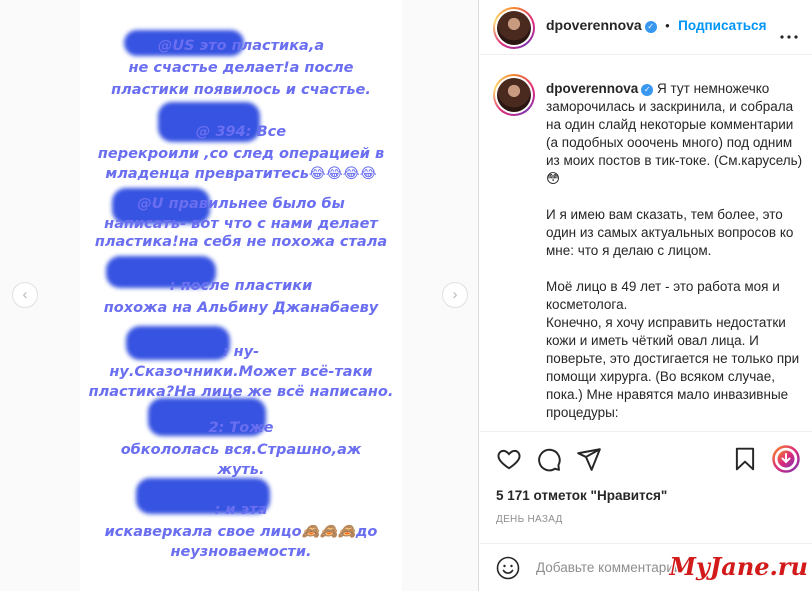 The width and height of the screenshot is (812, 591). What do you see at coordinates (529, 519) in the screenshot?
I see `post-timestamp: ДЕНЬ НАЗАД` at bounding box center [529, 519].